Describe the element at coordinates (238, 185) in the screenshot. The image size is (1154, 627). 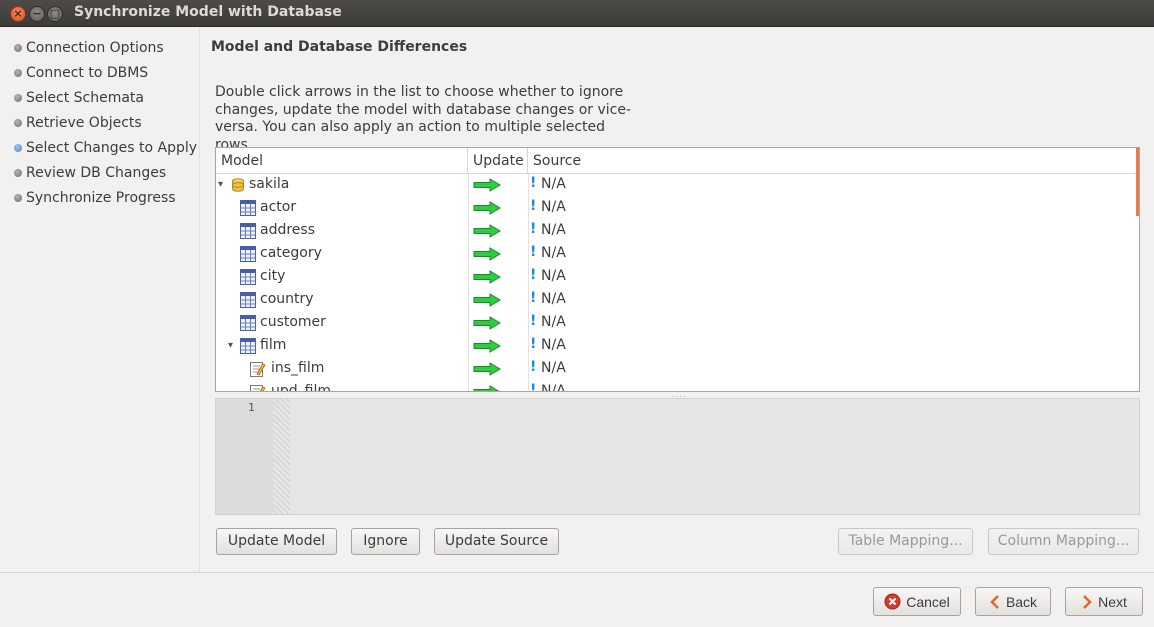
I see `database-icon` at that location.